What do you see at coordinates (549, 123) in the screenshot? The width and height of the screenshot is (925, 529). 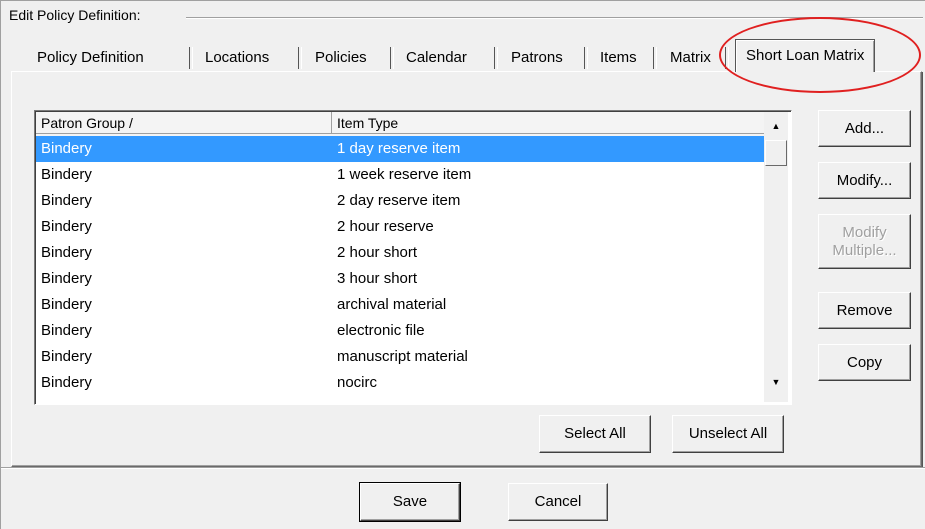 I see `column-header-item-type: Item Type` at bounding box center [549, 123].